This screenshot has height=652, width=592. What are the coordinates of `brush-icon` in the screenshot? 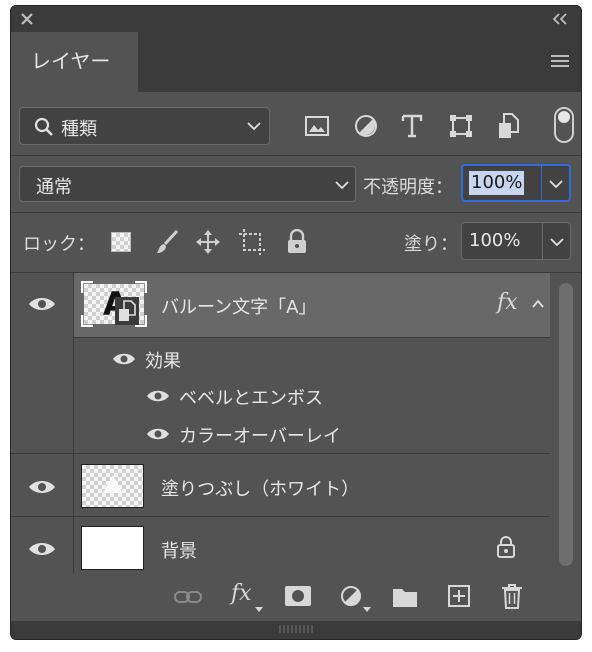 It's located at (167, 242).